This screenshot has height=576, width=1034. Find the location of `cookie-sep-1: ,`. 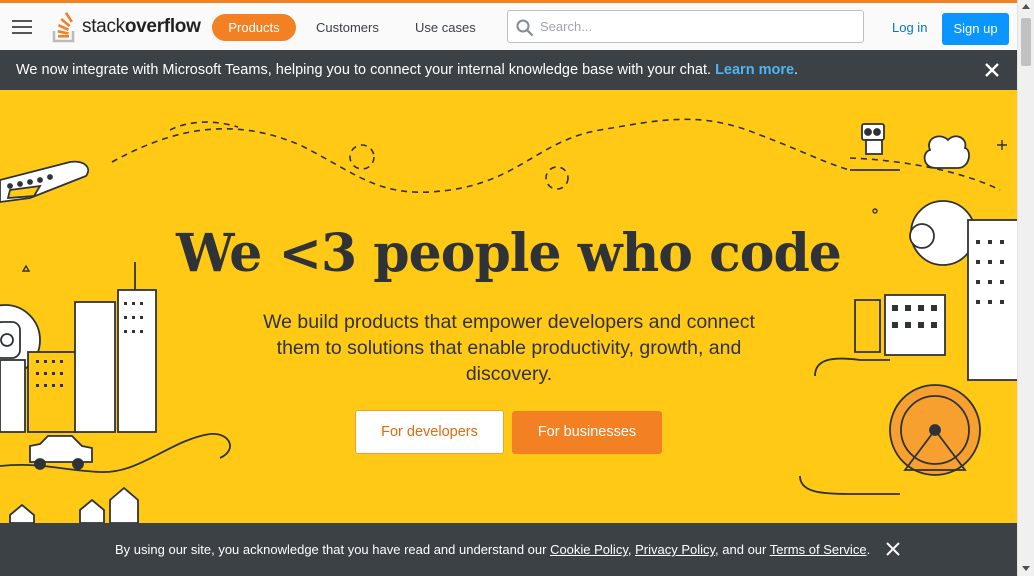

cookie-sep-1: , is located at coordinates (631, 549).